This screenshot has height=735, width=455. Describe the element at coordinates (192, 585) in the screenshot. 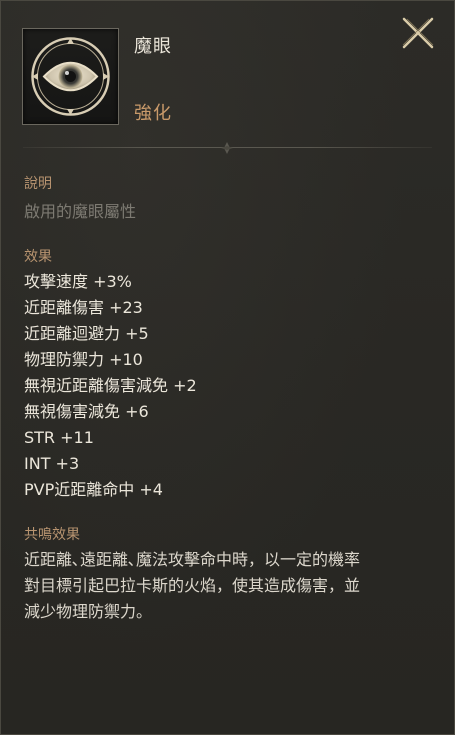

I see `resonance-line: 對目標引起巴拉卡斯的火焰，使其造成傷害，並` at that location.